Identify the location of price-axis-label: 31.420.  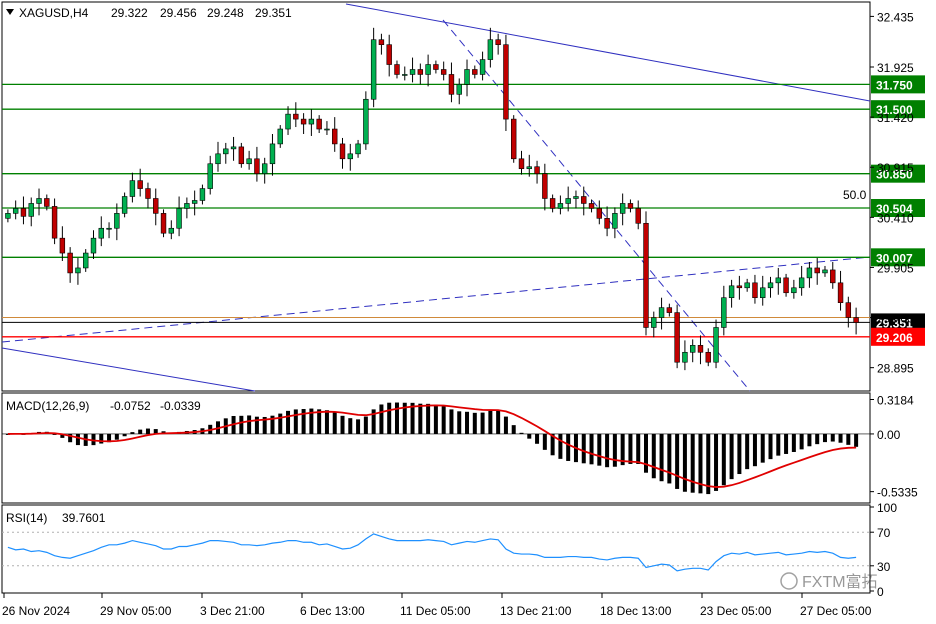
(895, 118).